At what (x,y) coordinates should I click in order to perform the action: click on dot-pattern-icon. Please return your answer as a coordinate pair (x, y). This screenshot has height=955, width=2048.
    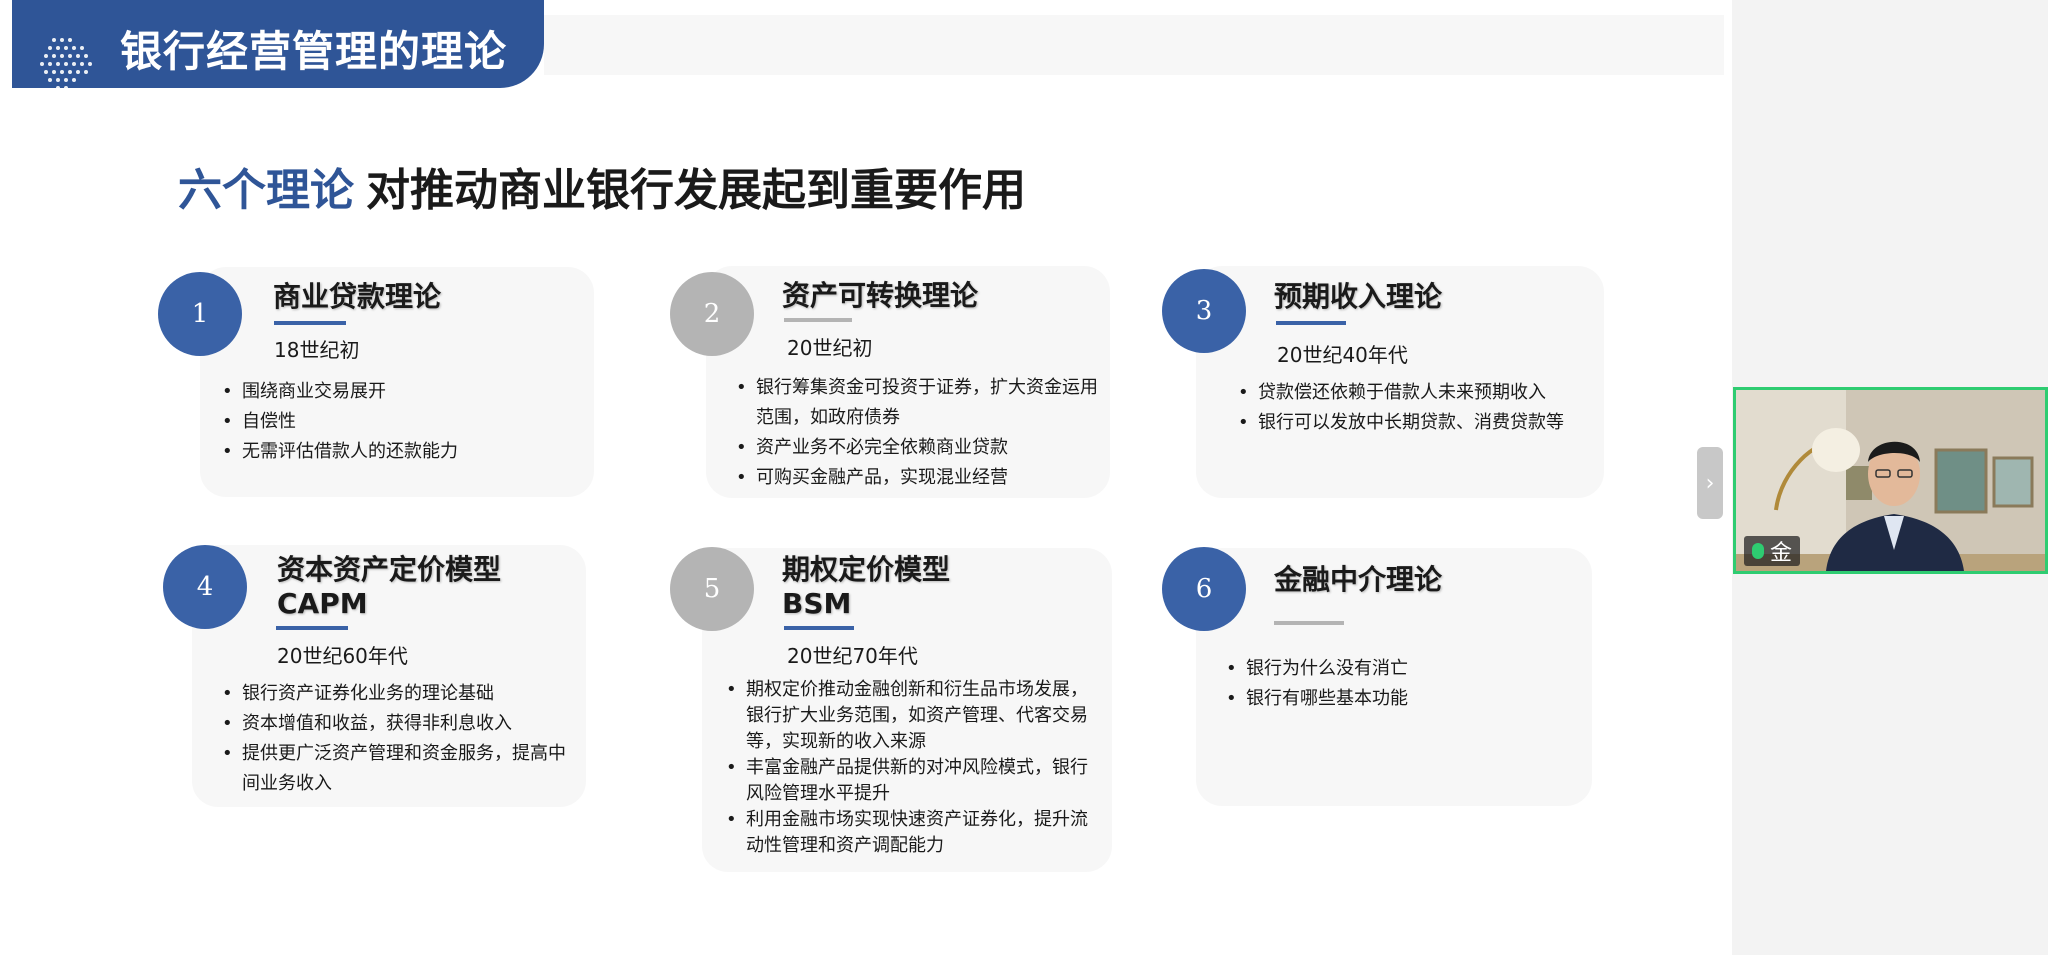
    Looking at the image, I should click on (66, 64).